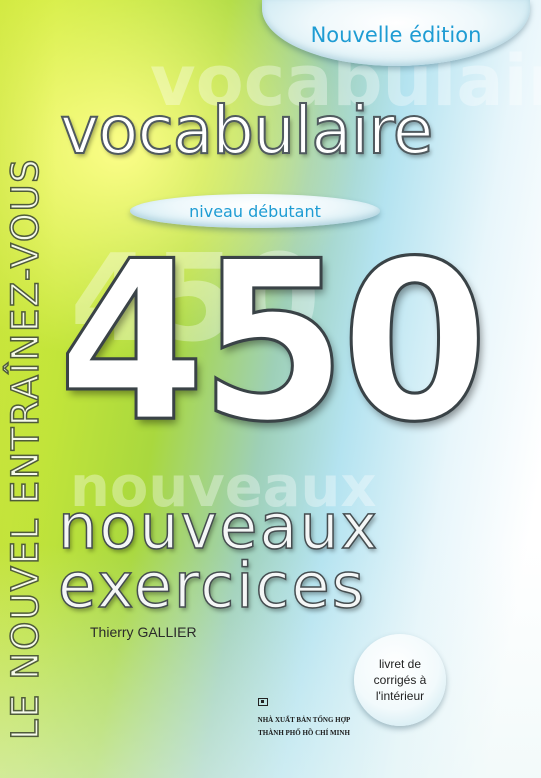  What do you see at coordinates (246, 130) in the screenshot?
I see `book-title: vocabulaire` at bounding box center [246, 130].